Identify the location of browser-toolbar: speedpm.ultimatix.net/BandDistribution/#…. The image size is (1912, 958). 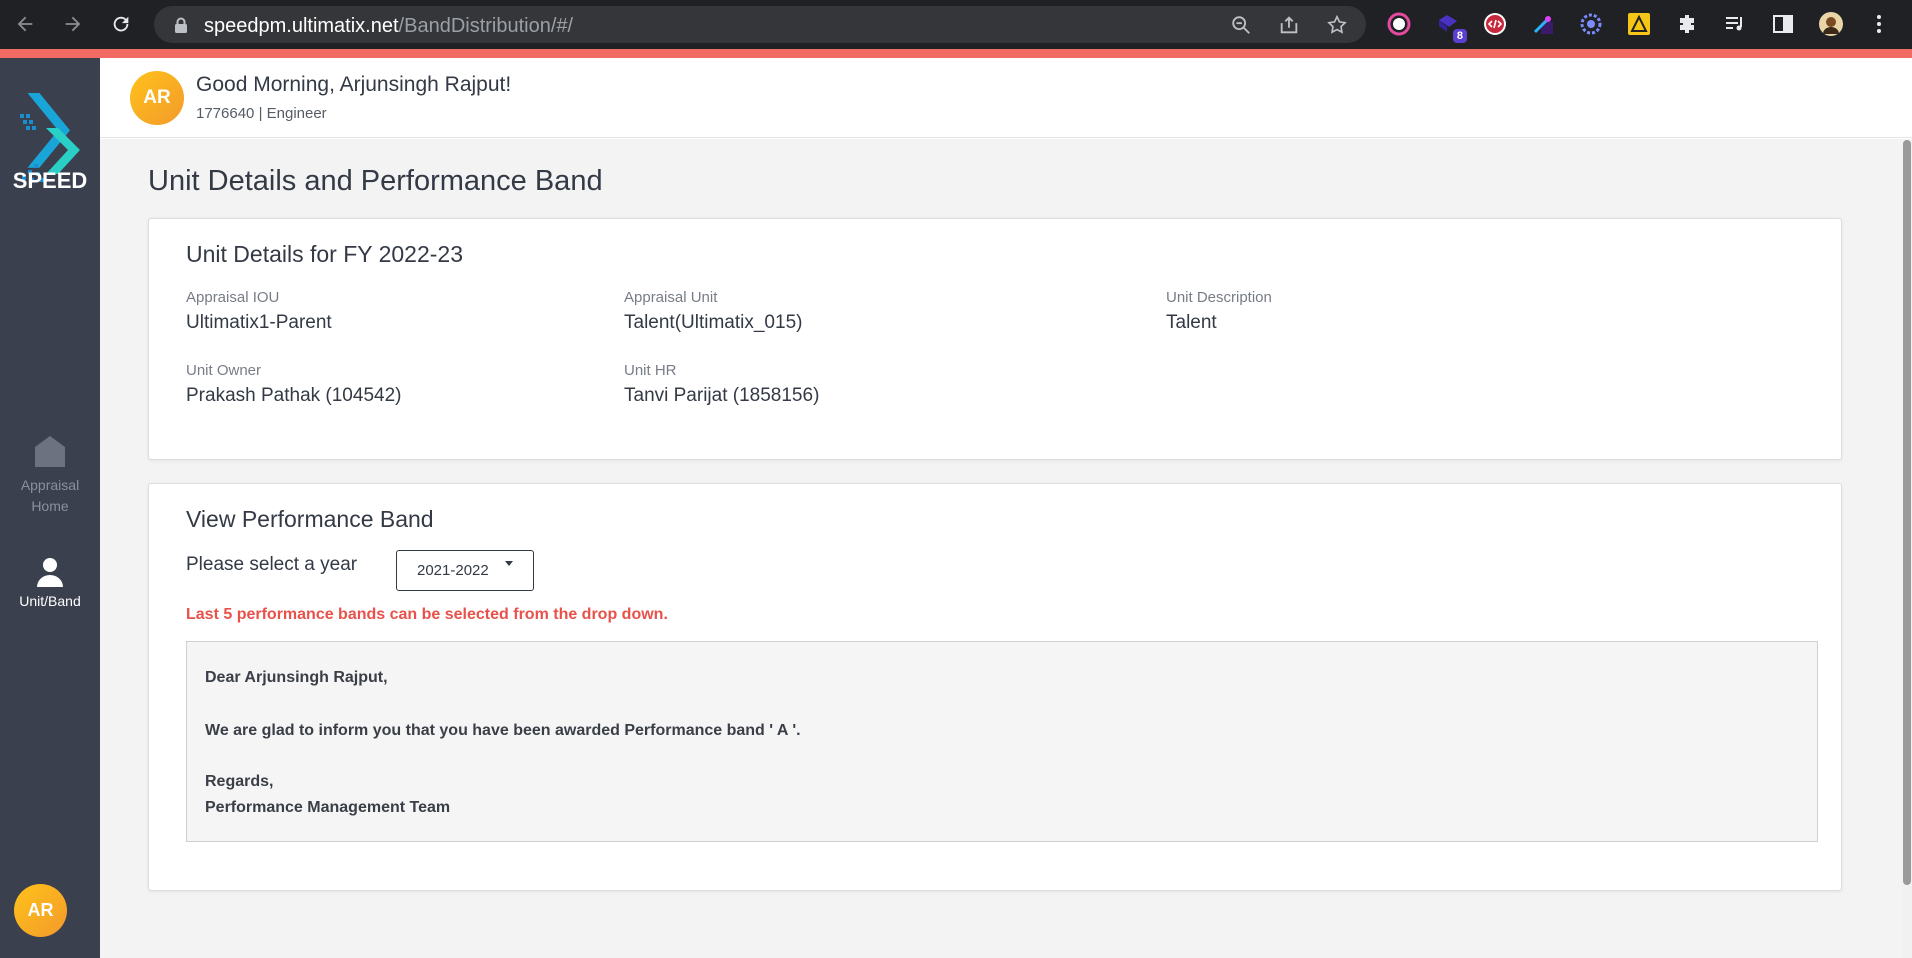
(956, 24).